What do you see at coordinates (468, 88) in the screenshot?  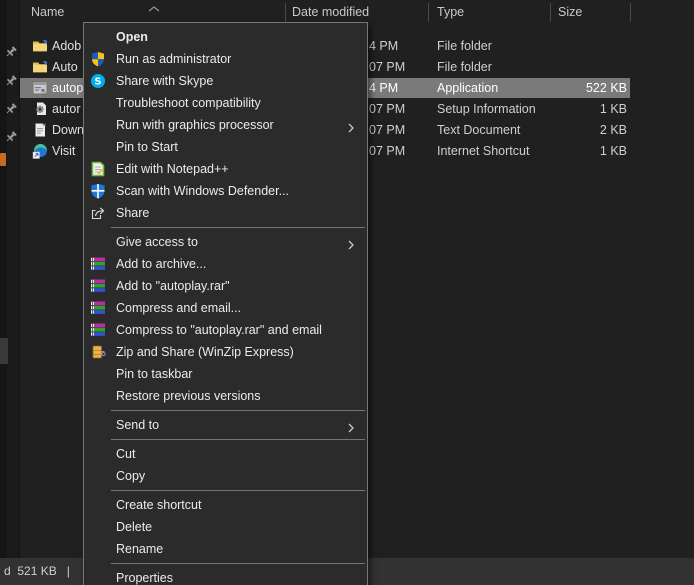 I see `file-type: Application` at bounding box center [468, 88].